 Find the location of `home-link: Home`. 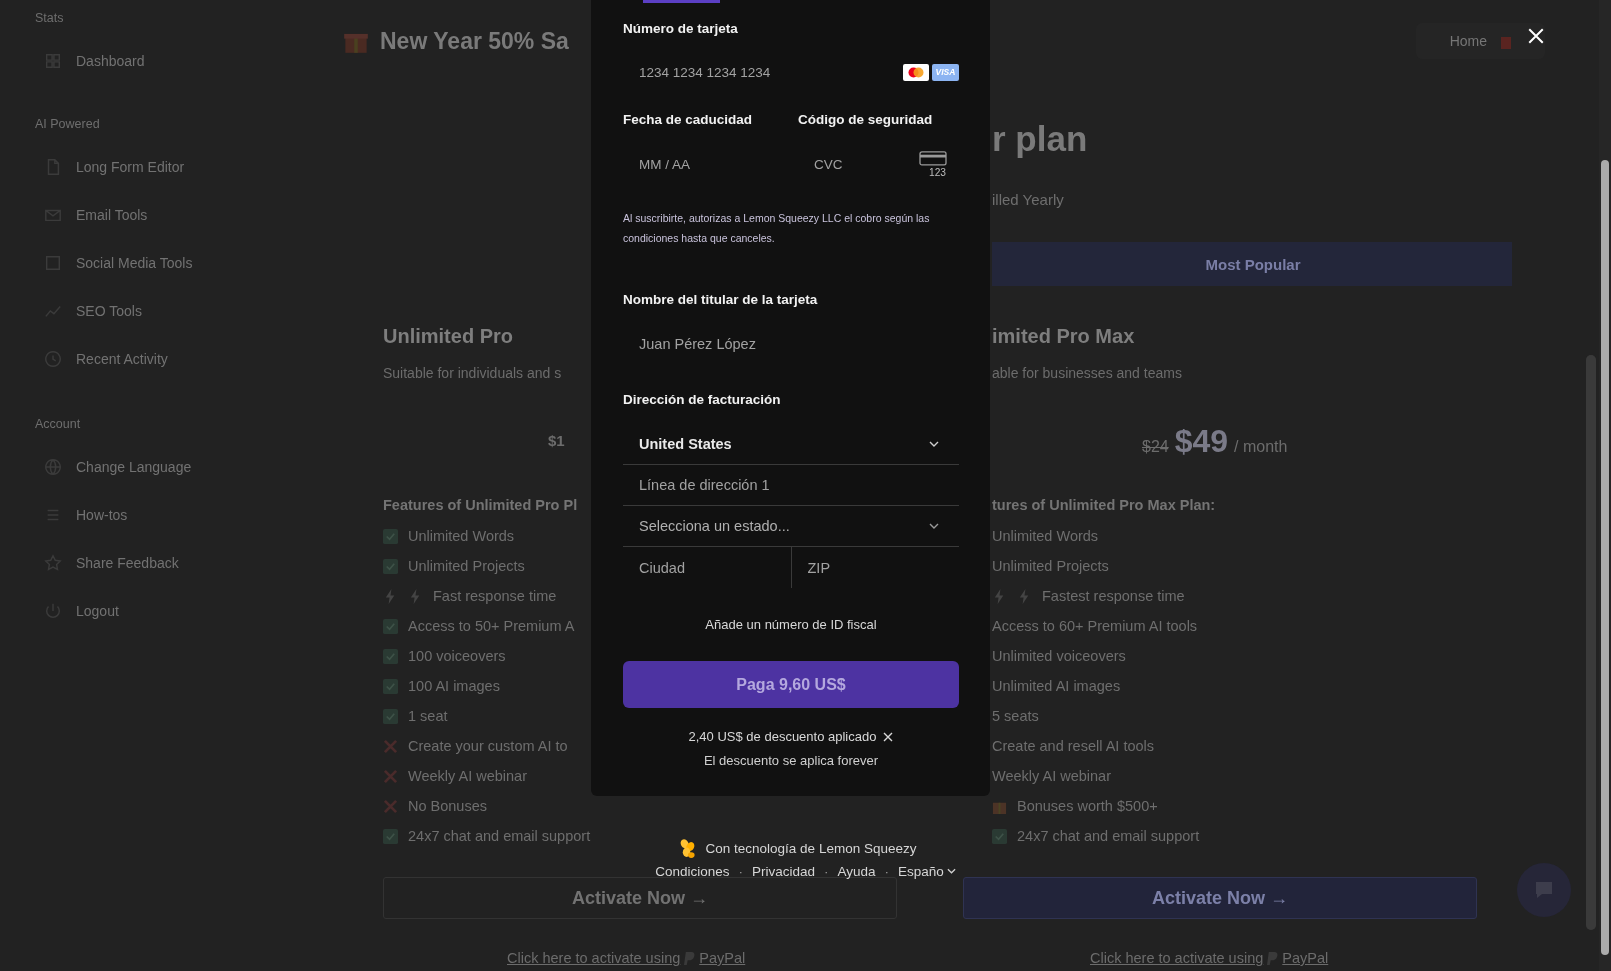

home-link: Home is located at coordinates (1468, 41).